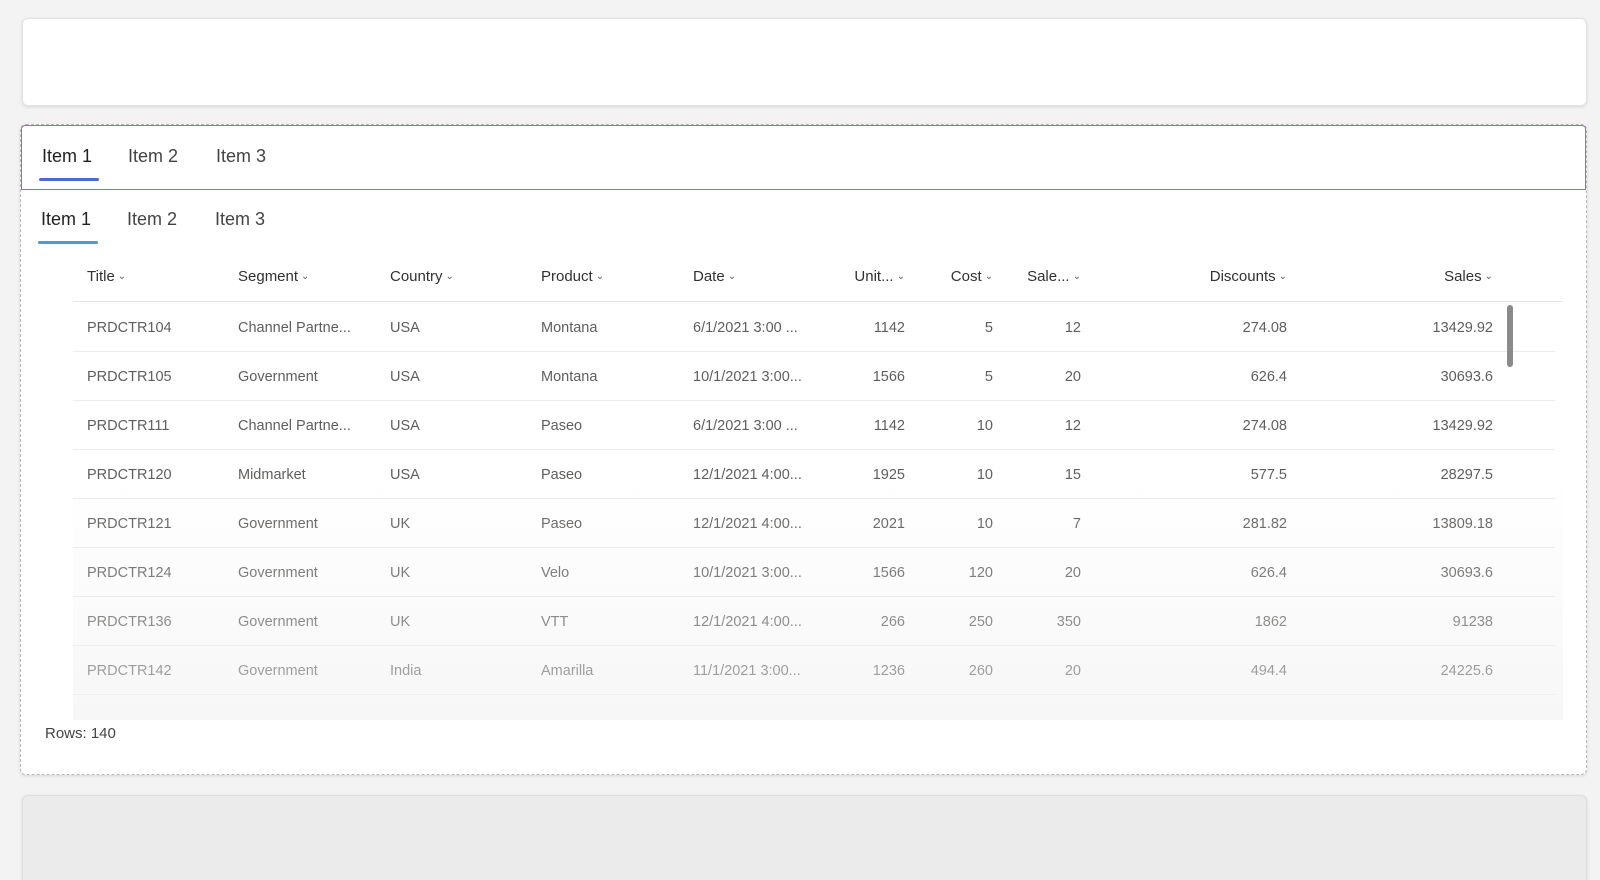 This screenshot has width=1600, height=880. I want to click on column-header-label: Cost, so click(966, 276).